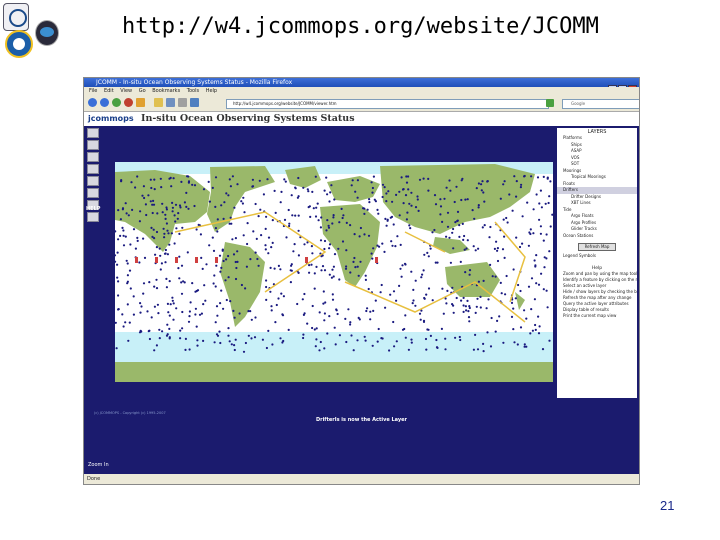 The image size is (720, 540). Describe the element at coordinates (193, 91) in the screenshot. I see `menu-tools: Tools` at that location.